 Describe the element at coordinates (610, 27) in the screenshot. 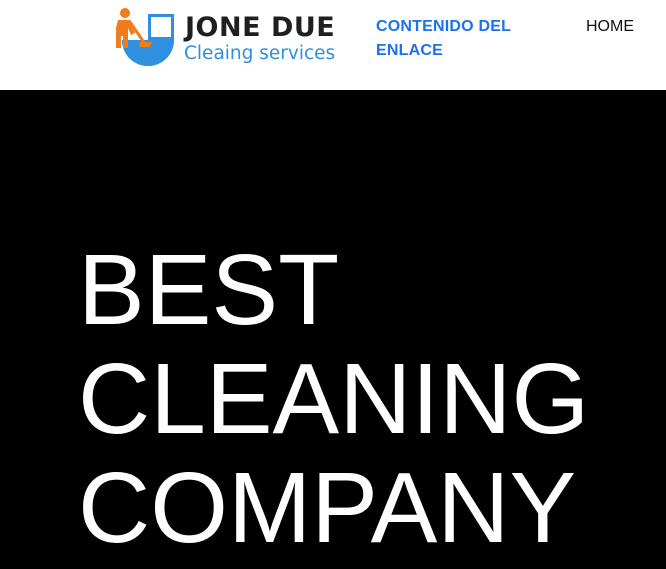

I see `nav-link-home: HOME` at that location.